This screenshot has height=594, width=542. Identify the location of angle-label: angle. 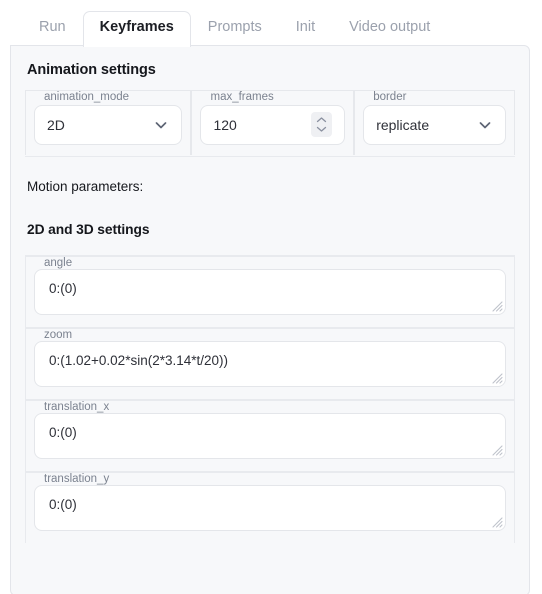
(58, 262).